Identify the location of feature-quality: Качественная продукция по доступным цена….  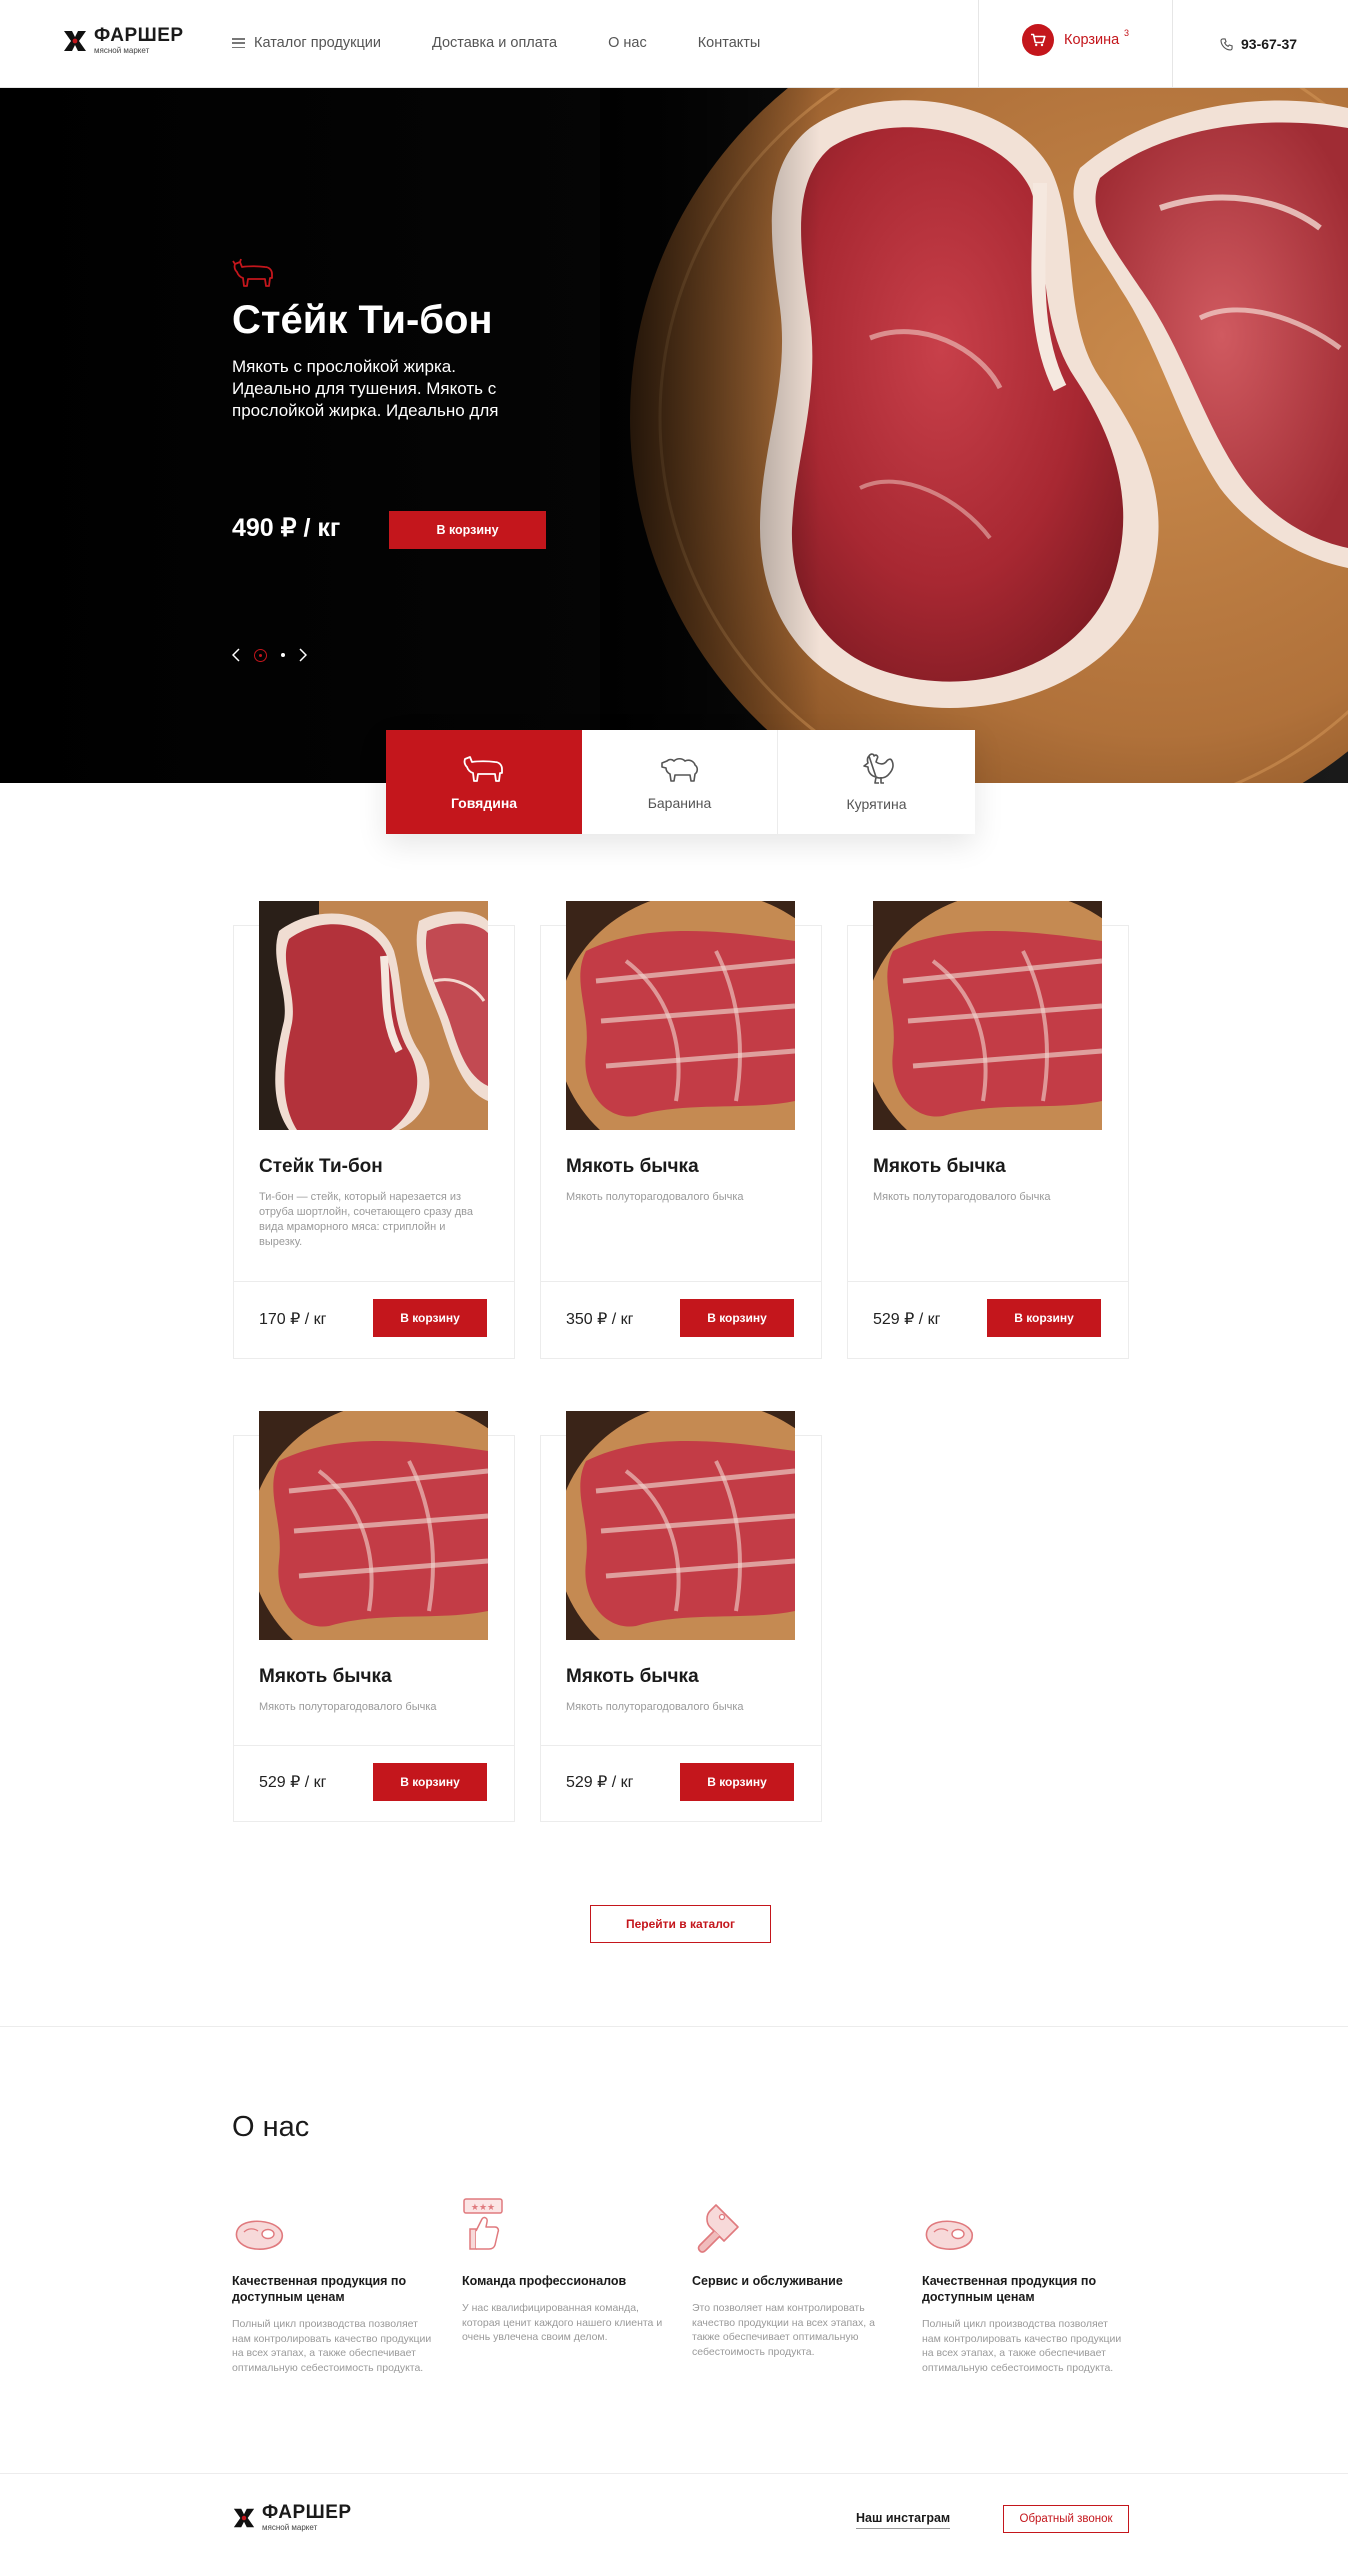
(334, 2285).